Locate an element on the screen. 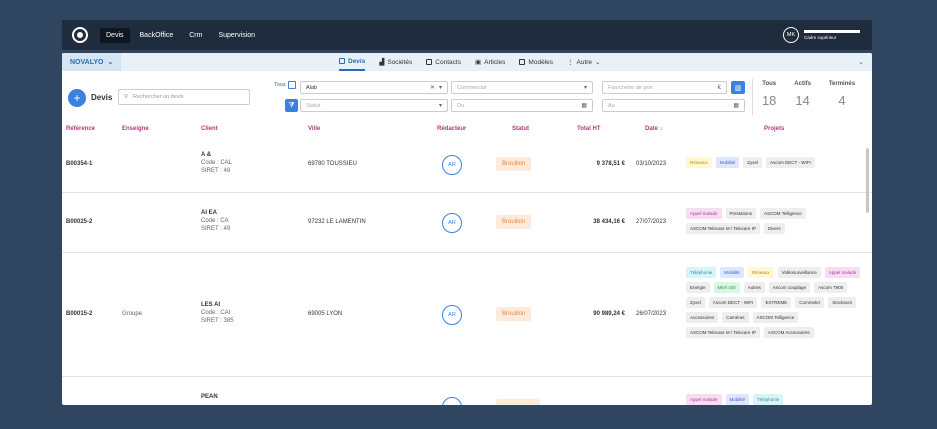  project-tag: Ascom couplage is located at coordinates (789, 287).